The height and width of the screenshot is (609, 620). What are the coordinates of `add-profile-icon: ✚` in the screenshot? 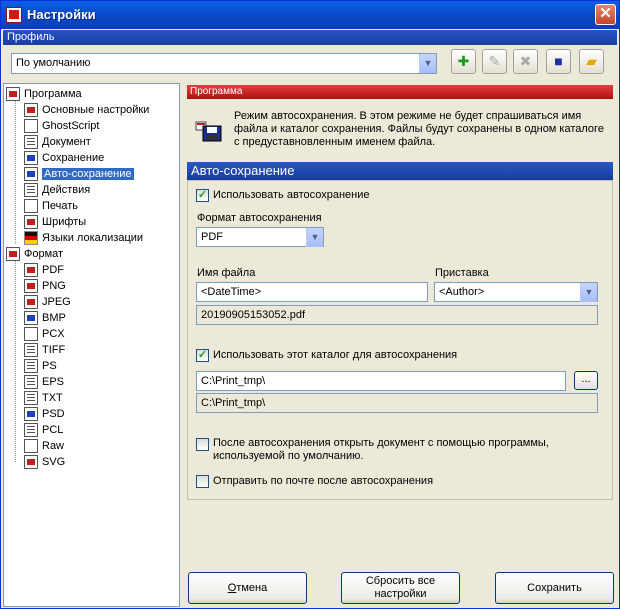 It's located at (463, 61).